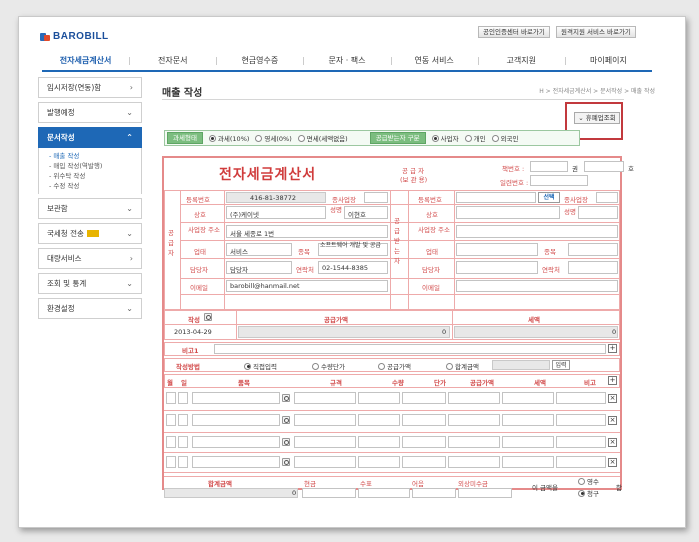  I want to click on buyer-radio-individual: 개인, so click(475, 138).